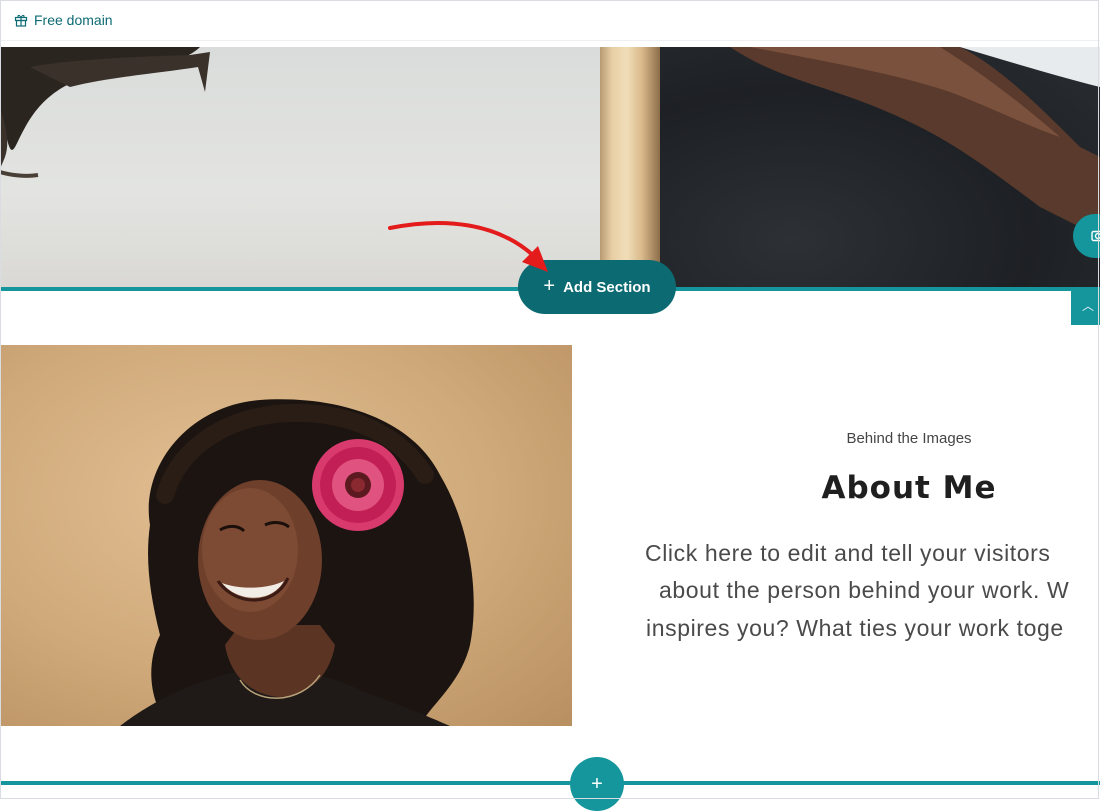 The width and height of the screenshot is (1100, 811). What do you see at coordinates (21, 20) in the screenshot?
I see `gift-icon` at bounding box center [21, 20].